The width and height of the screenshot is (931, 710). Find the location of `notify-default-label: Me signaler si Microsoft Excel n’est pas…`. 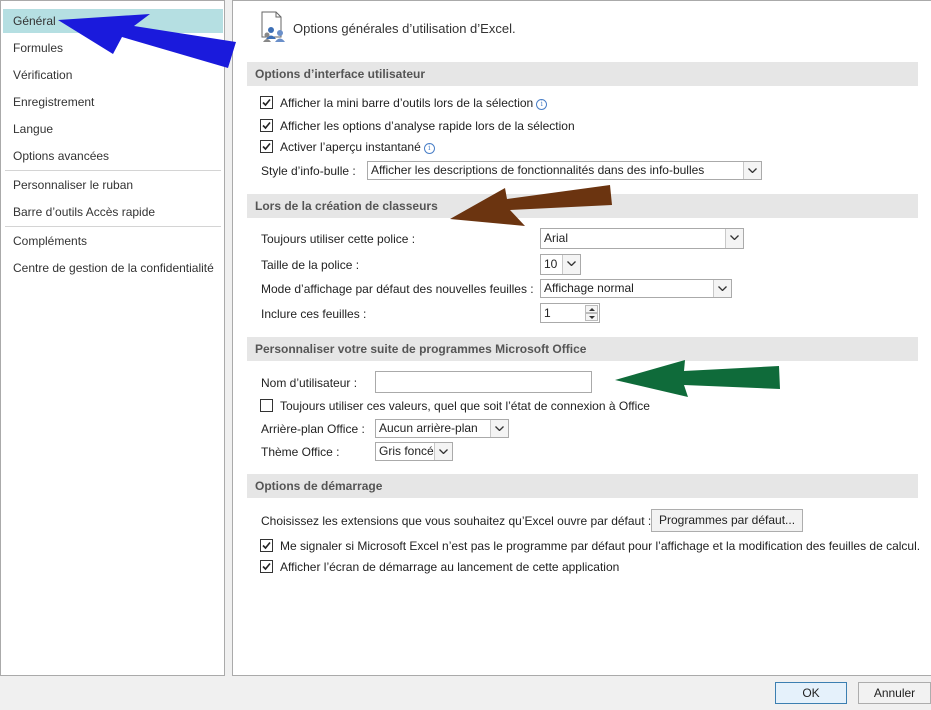

notify-default-label: Me signaler si Microsoft Excel n’est pas… is located at coordinates (600, 546).